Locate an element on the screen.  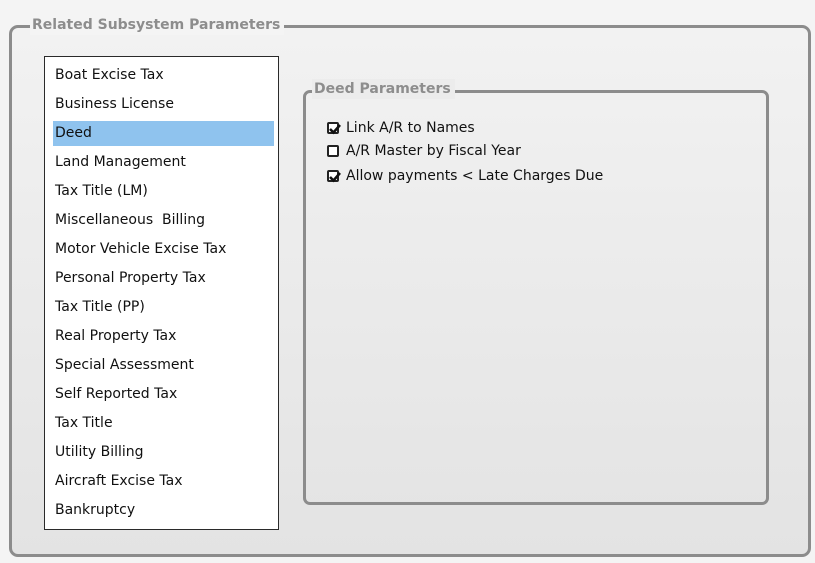
ar-master-by-fiscal-year-option: A/R Master by Fiscal Year is located at coordinates (424, 151).